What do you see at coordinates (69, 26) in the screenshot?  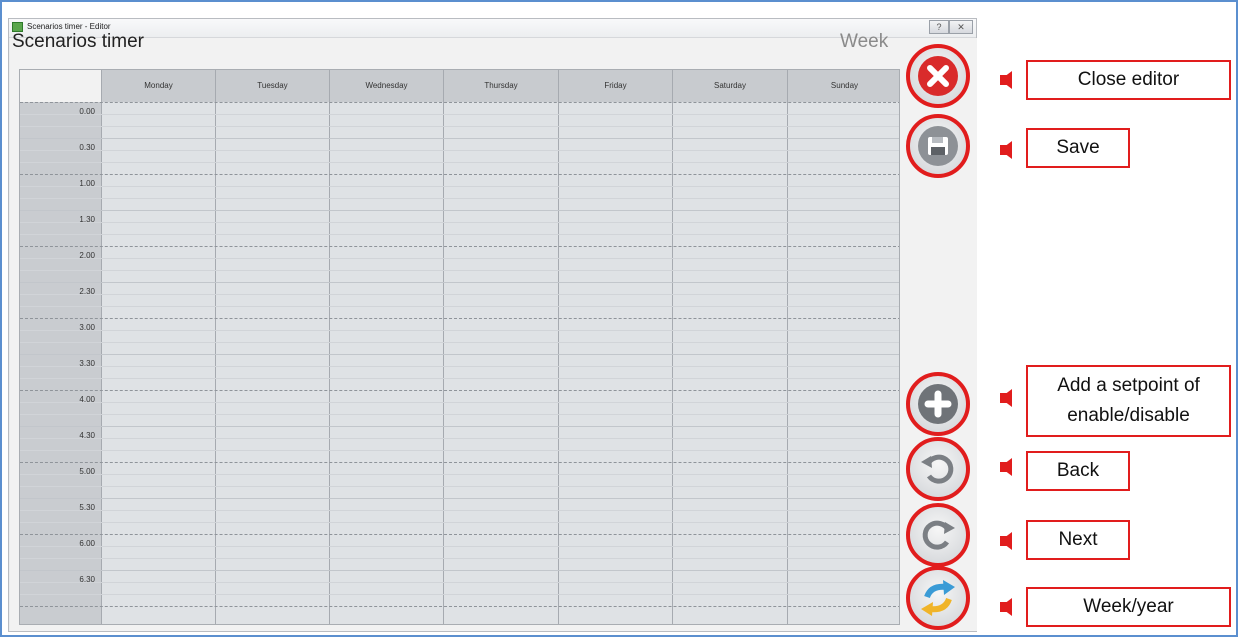 I see `window-title: Scenarios timer - Editor` at bounding box center [69, 26].